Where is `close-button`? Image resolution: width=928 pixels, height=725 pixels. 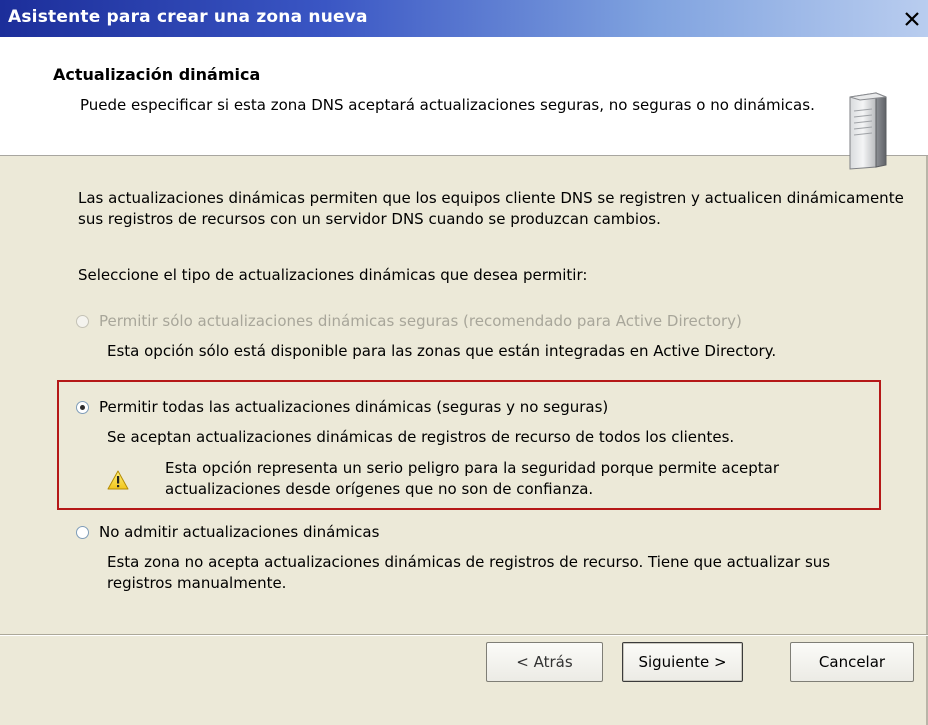
close-button is located at coordinates (912, 19).